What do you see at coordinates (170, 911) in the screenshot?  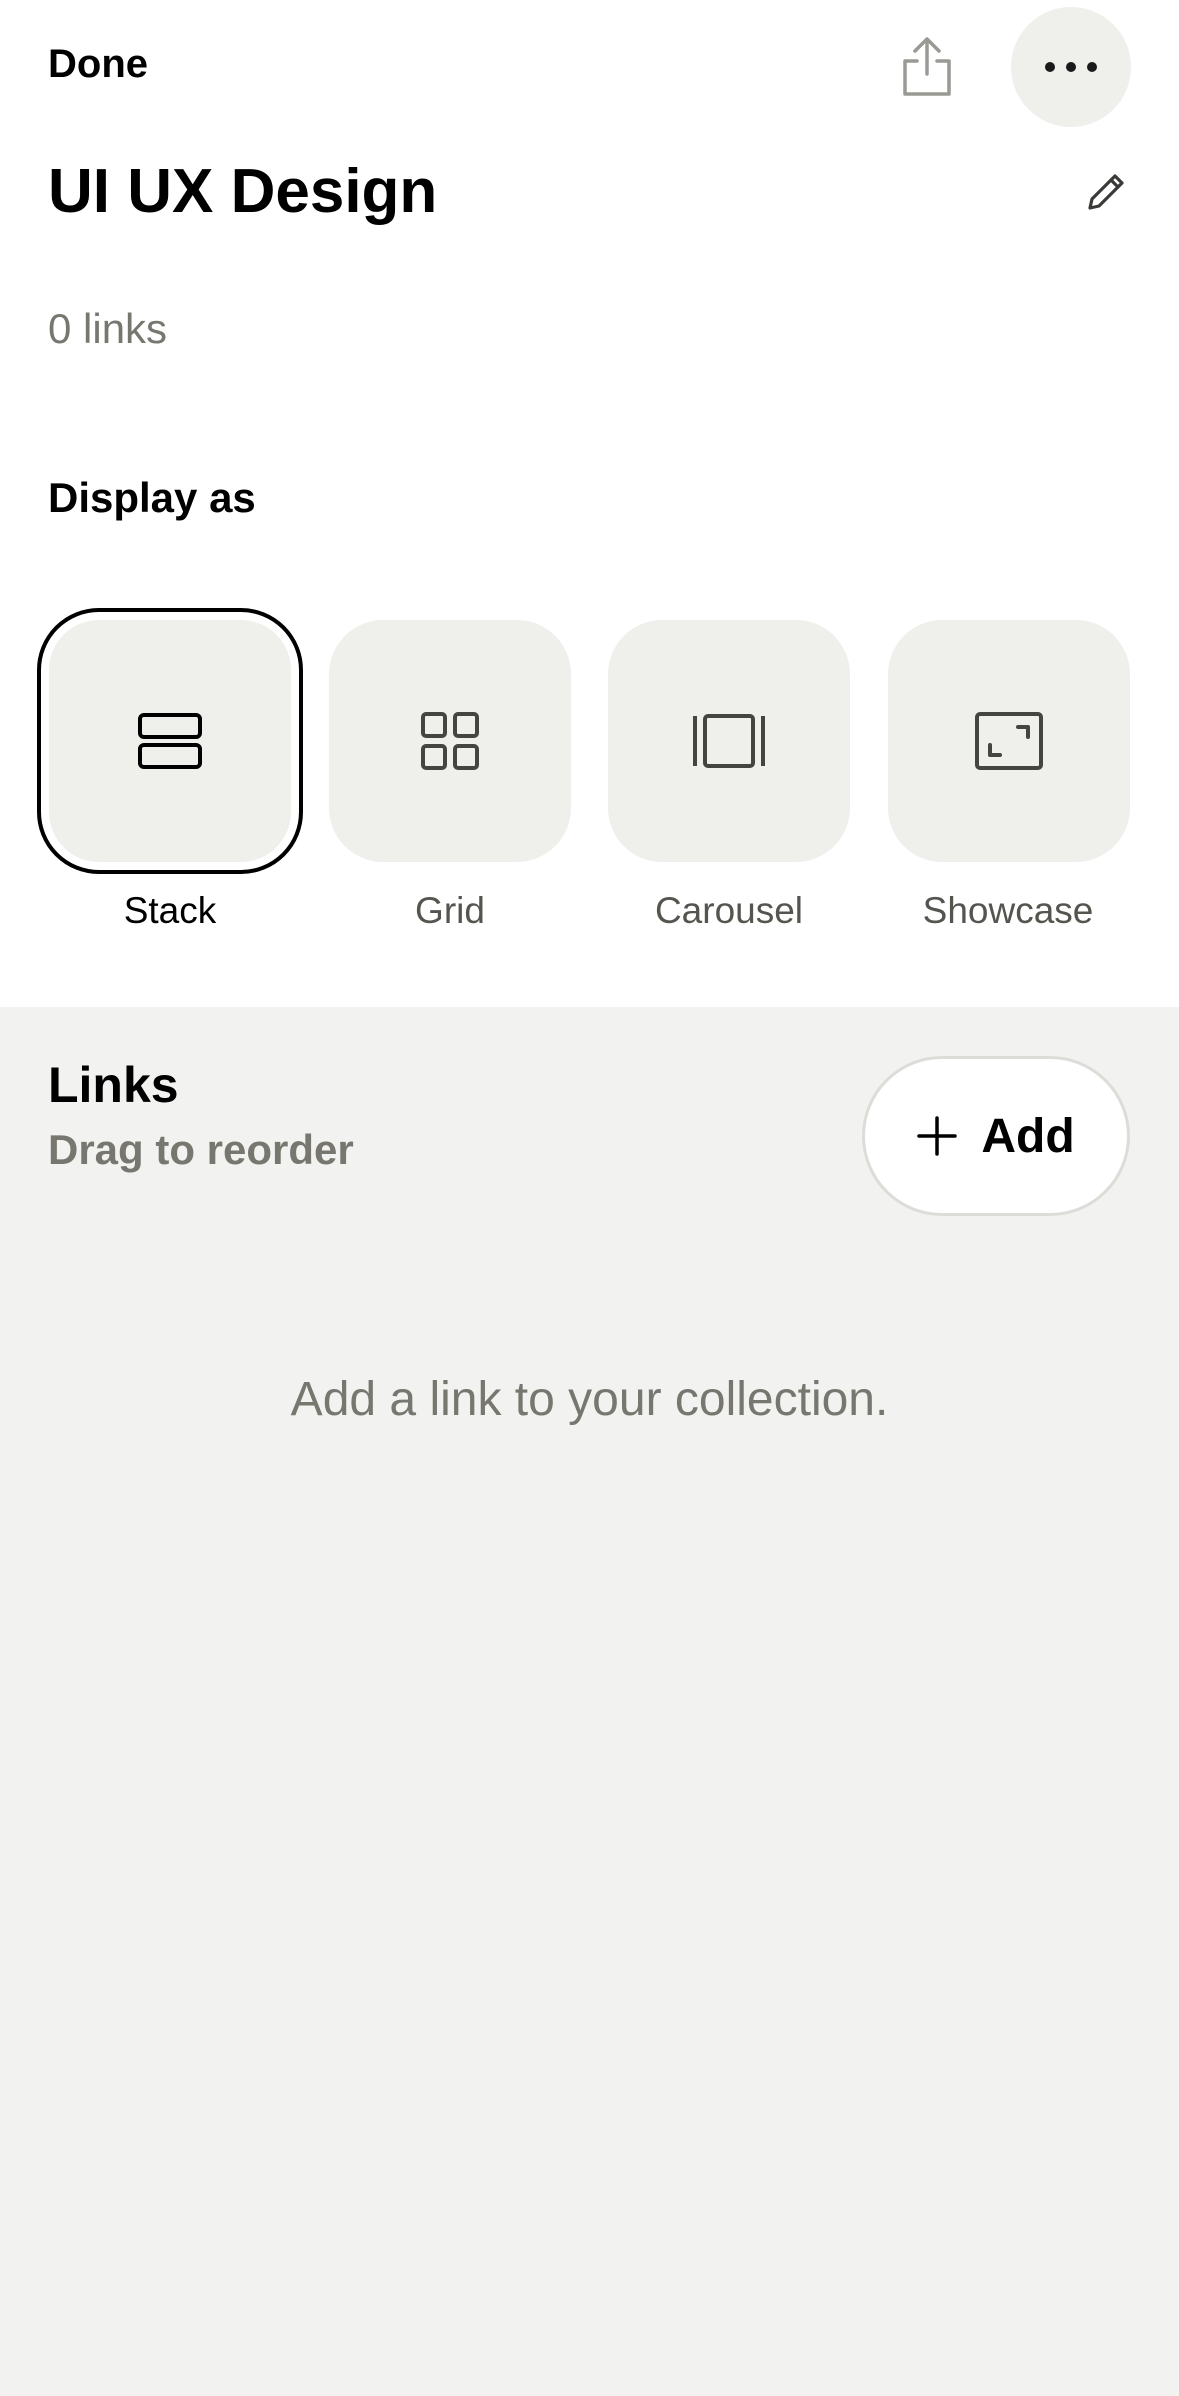 I see `display-option-stack-label: Stack` at bounding box center [170, 911].